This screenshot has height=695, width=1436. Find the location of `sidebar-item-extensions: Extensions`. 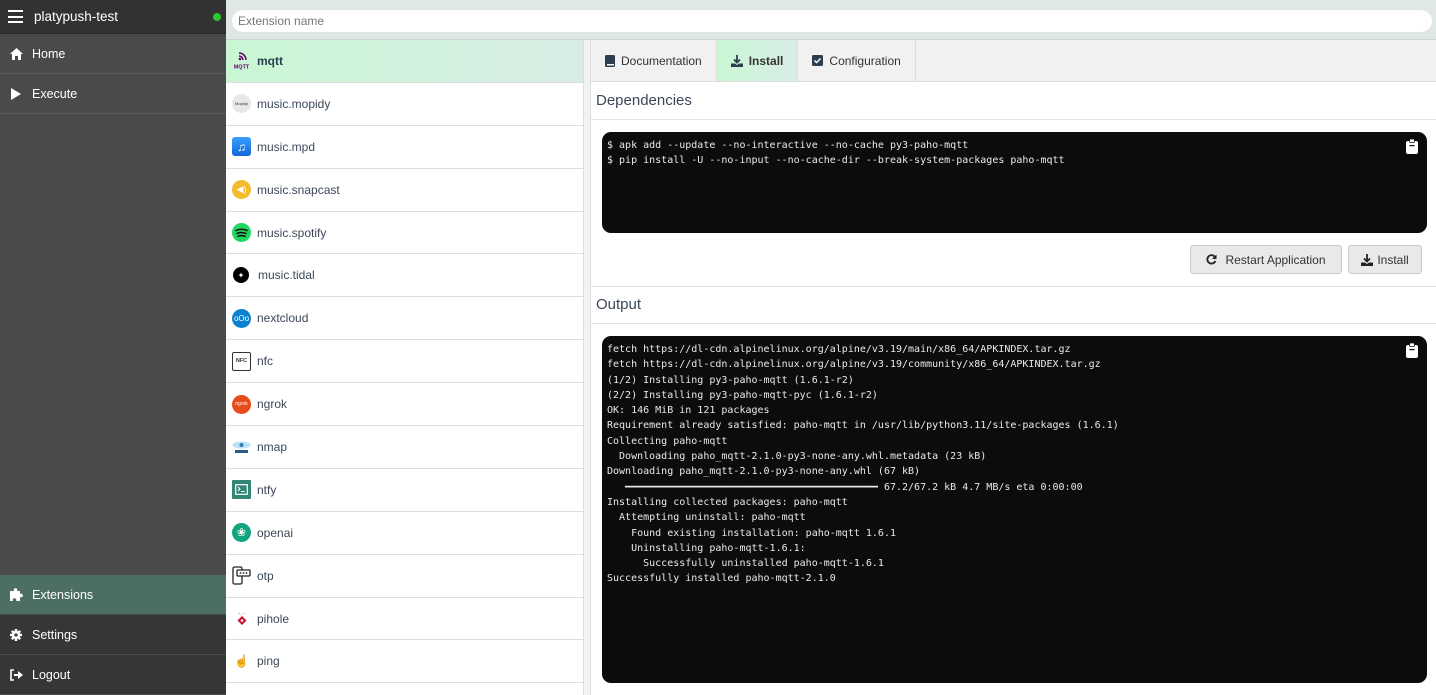

sidebar-item-extensions: Extensions is located at coordinates (113, 595).